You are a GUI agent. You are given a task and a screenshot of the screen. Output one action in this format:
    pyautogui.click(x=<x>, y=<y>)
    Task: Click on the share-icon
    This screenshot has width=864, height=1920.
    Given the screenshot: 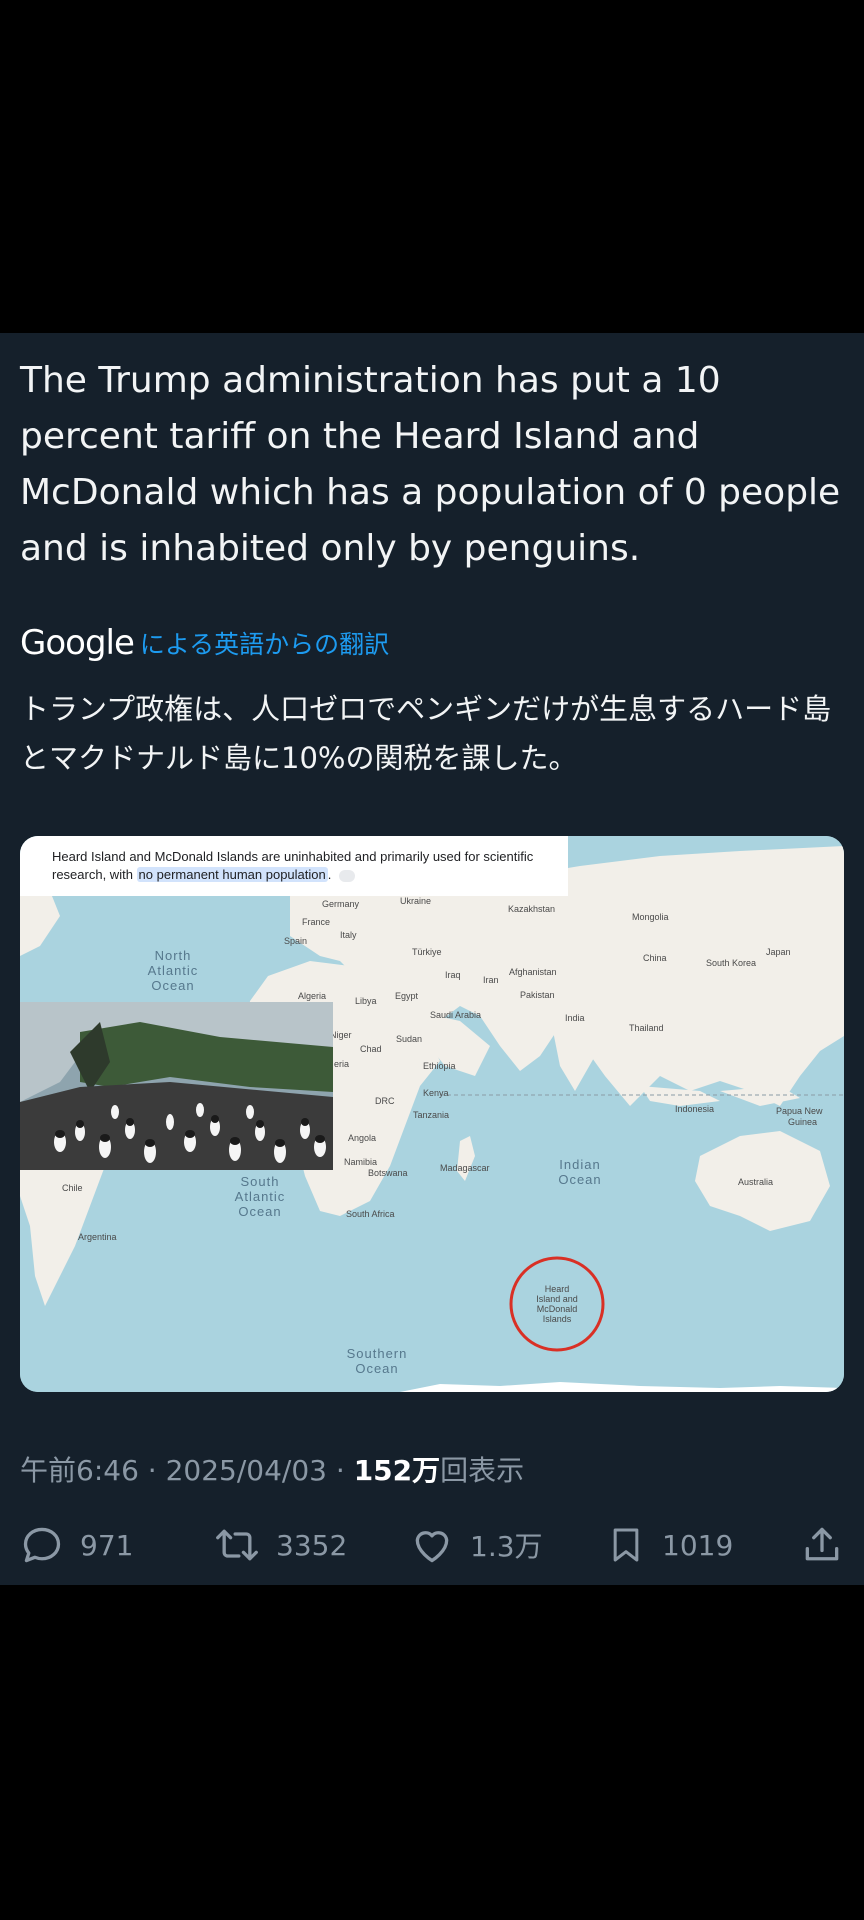 What is the action you would take?
    pyautogui.click(x=822, y=1544)
    